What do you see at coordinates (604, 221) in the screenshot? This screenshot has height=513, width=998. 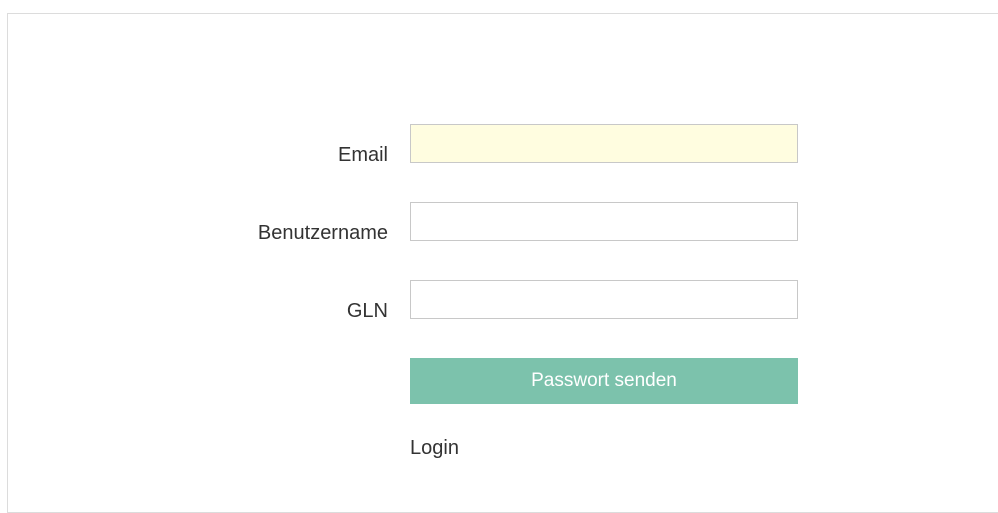 I see `username-field` at bounding box center [604, 221].